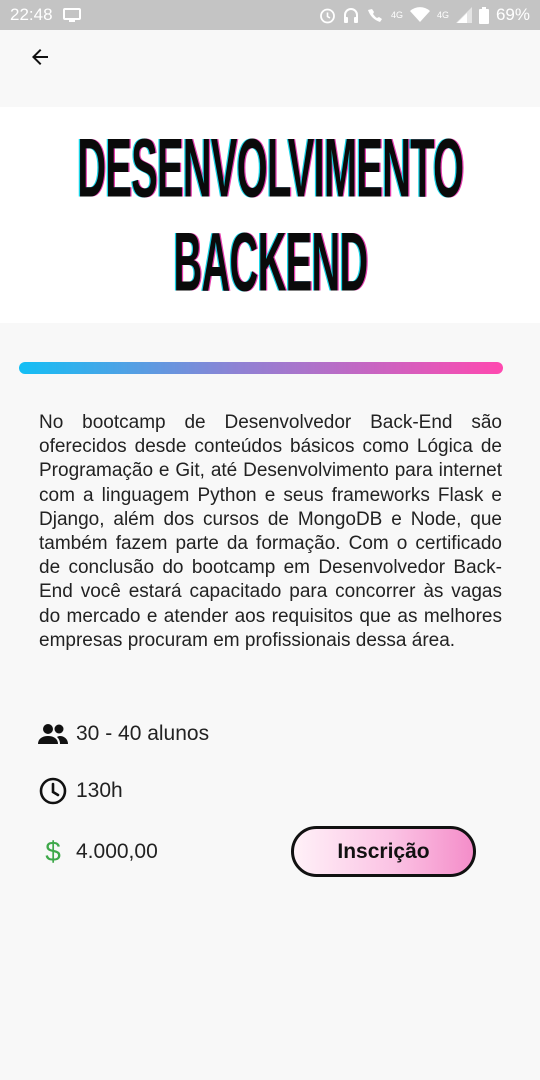 This screenshot has height=1080, width=540. I want to click on dollar-icon: $, so click(53, 851).